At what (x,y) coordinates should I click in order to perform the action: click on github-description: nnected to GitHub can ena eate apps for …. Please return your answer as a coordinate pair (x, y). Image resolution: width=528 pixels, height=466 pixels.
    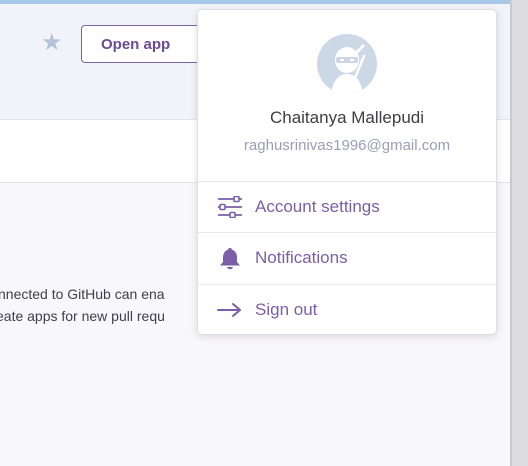
    Looking at the image, I should click on (102, 305).